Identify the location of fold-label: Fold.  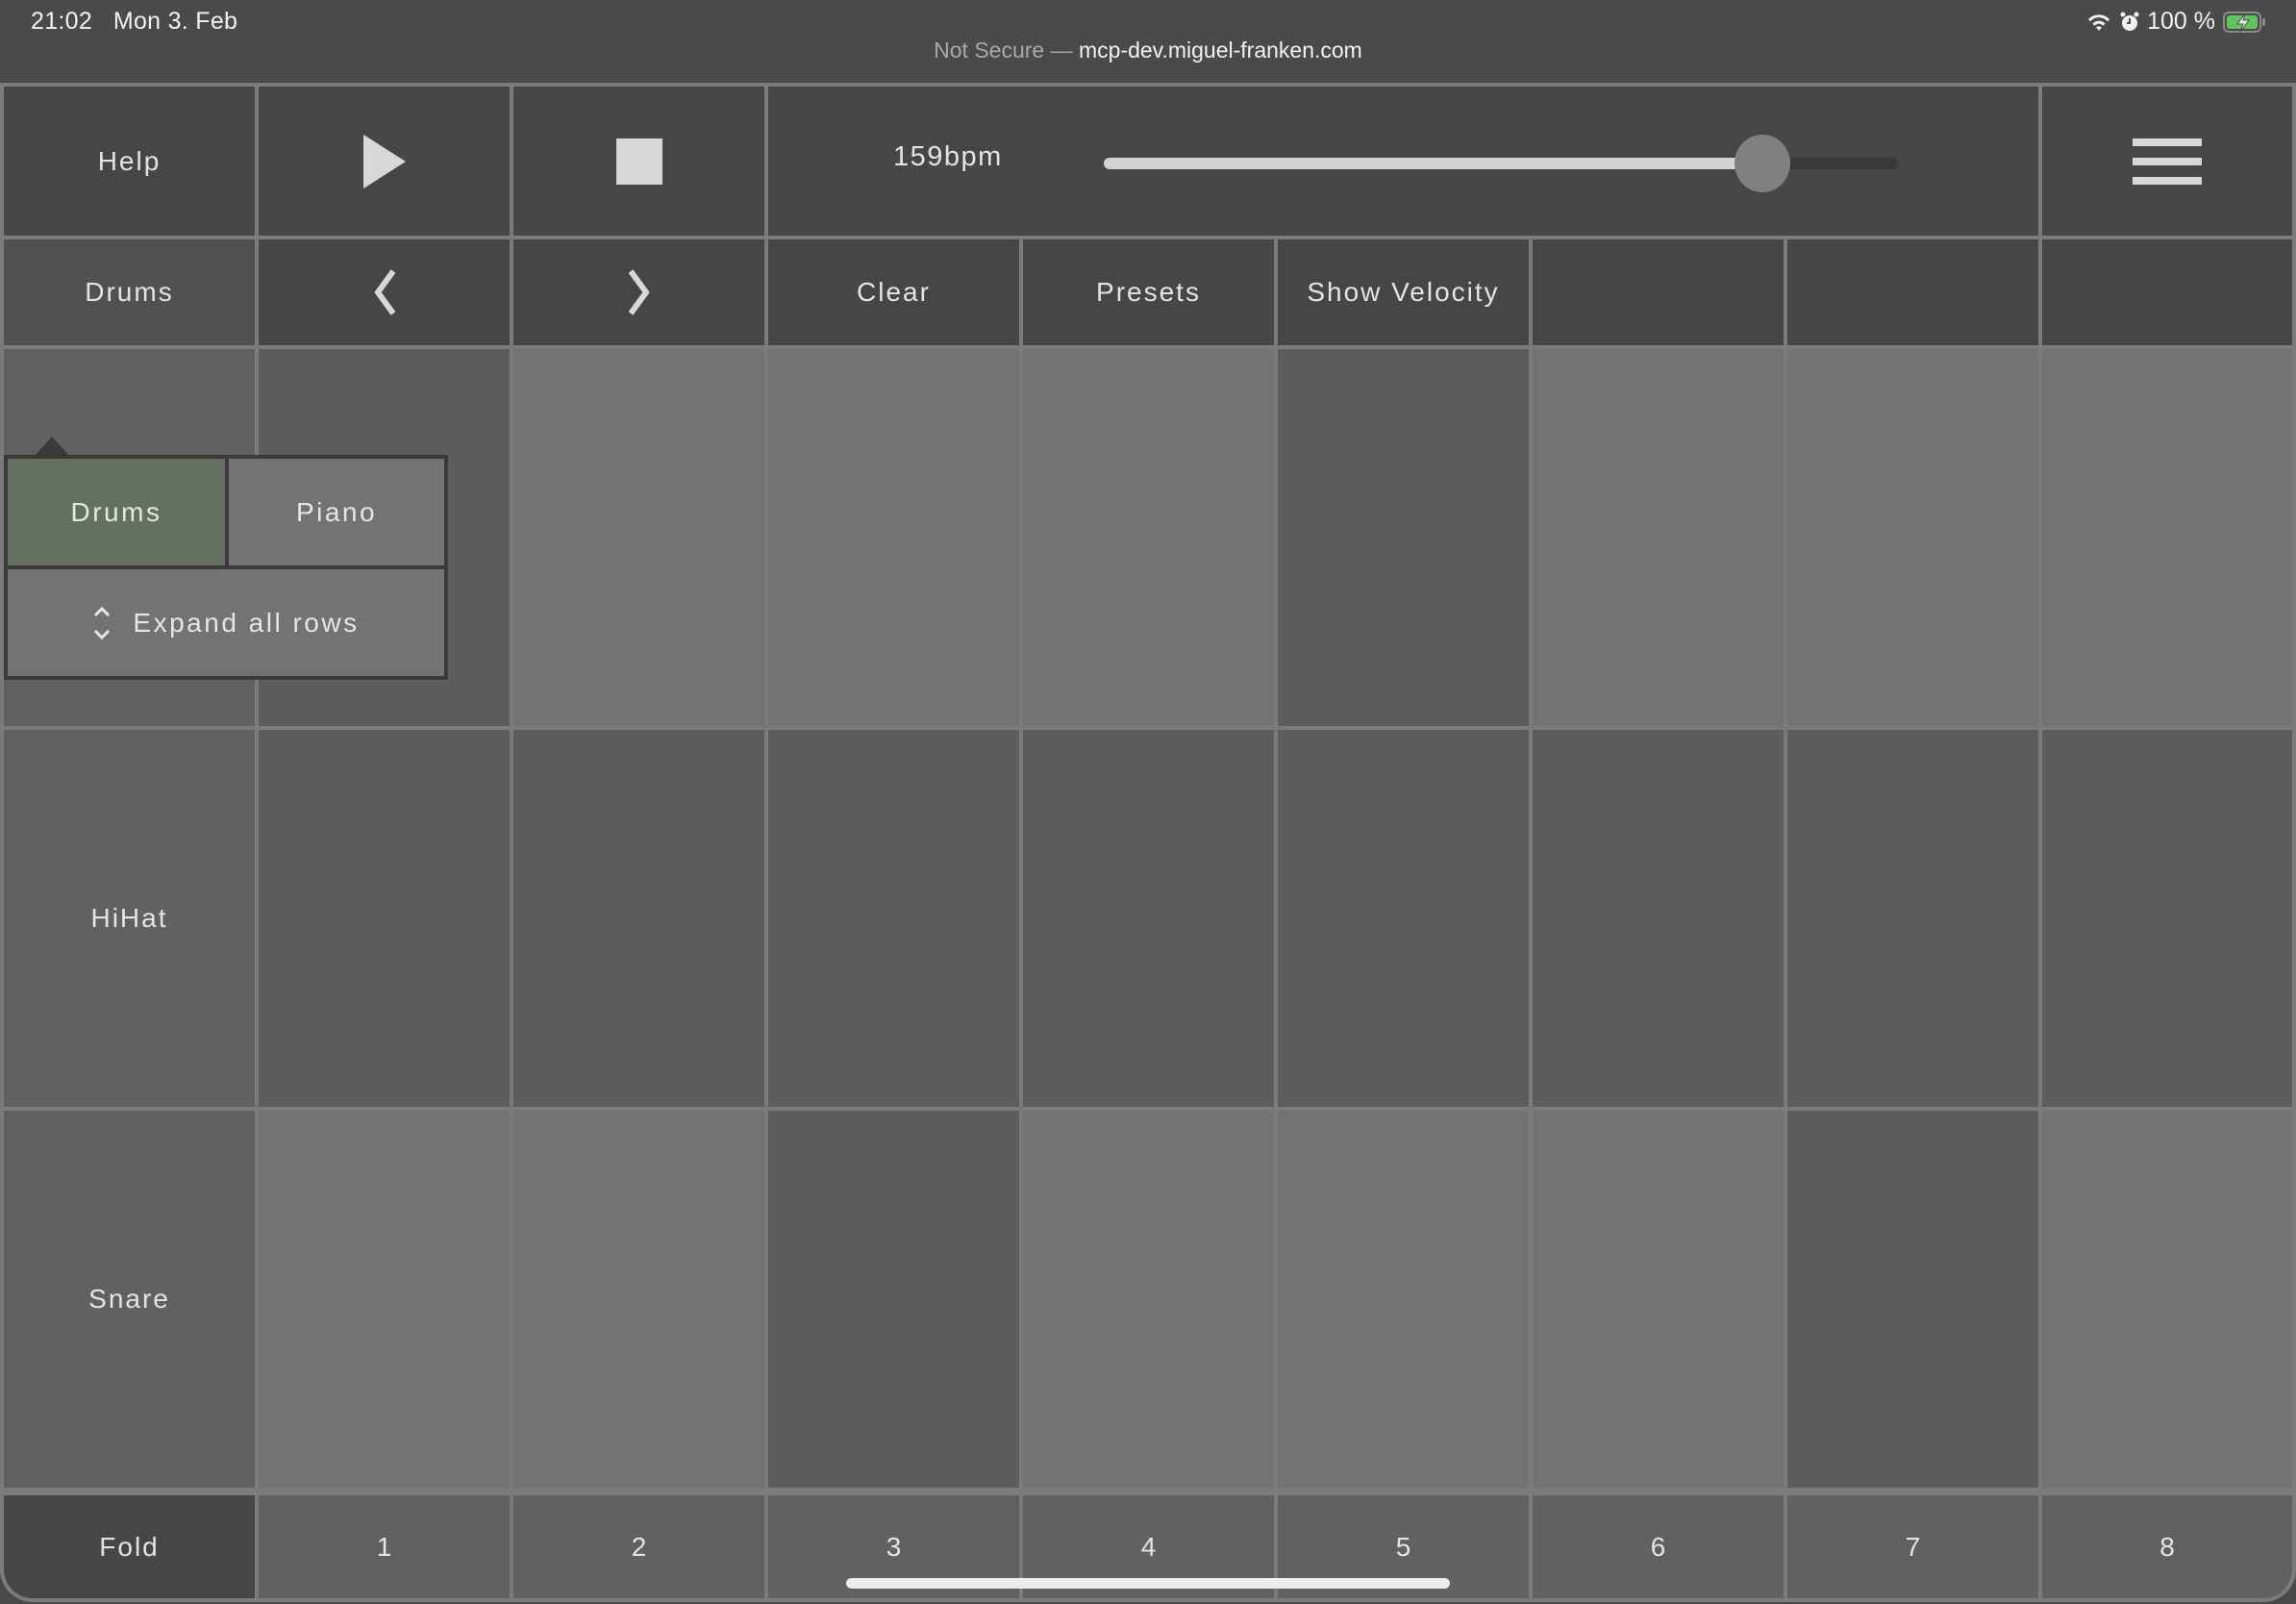
(129, 1546).